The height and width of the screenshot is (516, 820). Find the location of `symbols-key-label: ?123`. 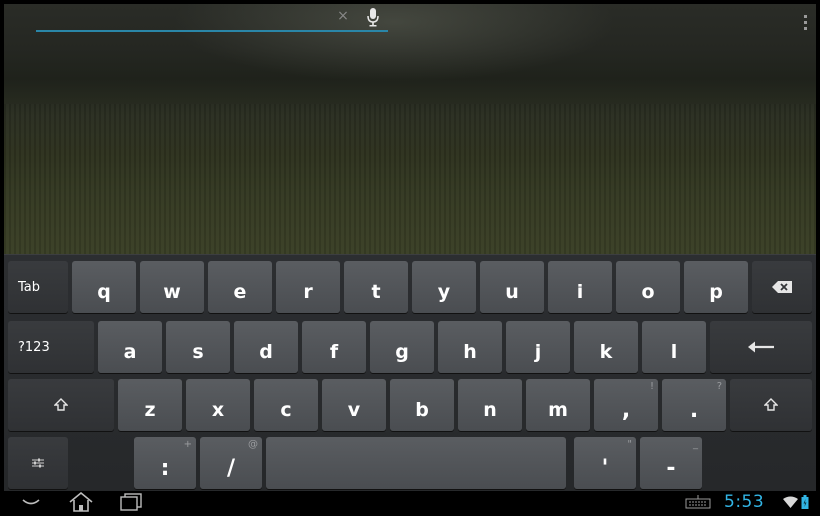

symbols-key-label: ?123 is located at coordinates (34, 347).